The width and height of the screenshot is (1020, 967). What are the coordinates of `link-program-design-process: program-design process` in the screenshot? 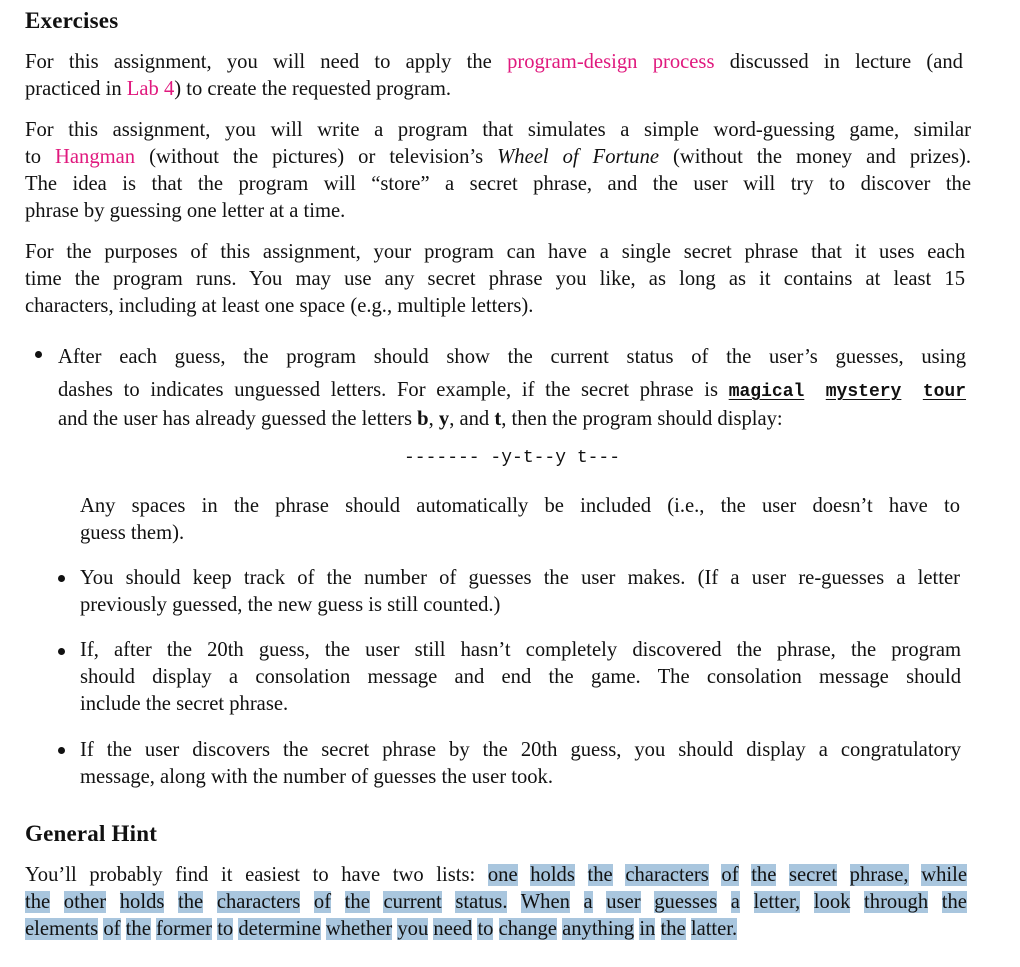 It's located at (610, 62).